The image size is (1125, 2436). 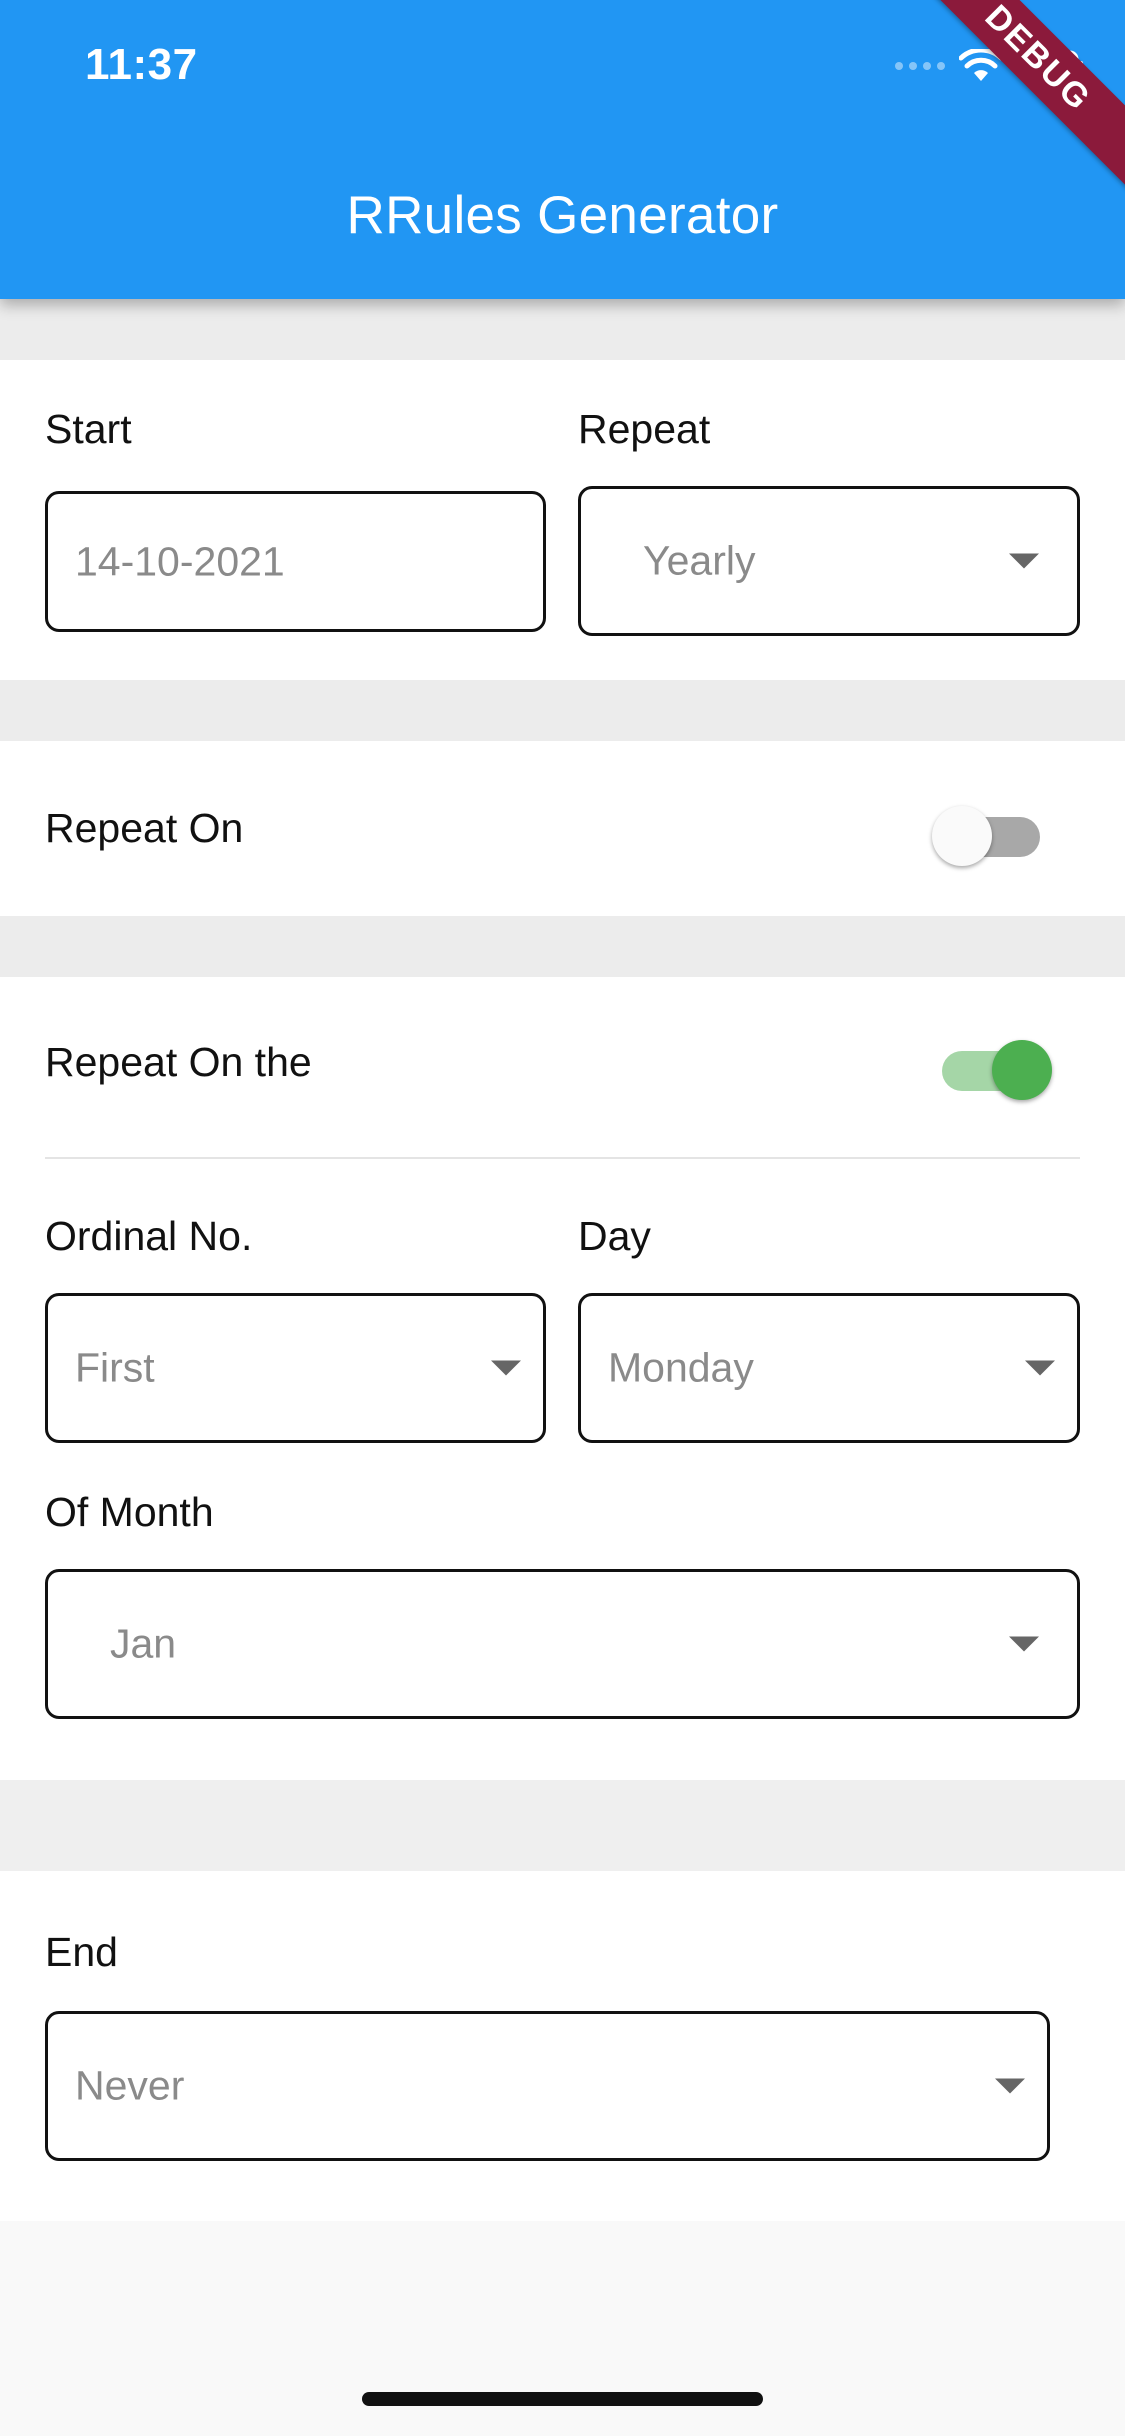 What do you see at coordinates (143, 1643) in the screenshot?
I see `month-value: Jan` at bounding box center [143, 1643].